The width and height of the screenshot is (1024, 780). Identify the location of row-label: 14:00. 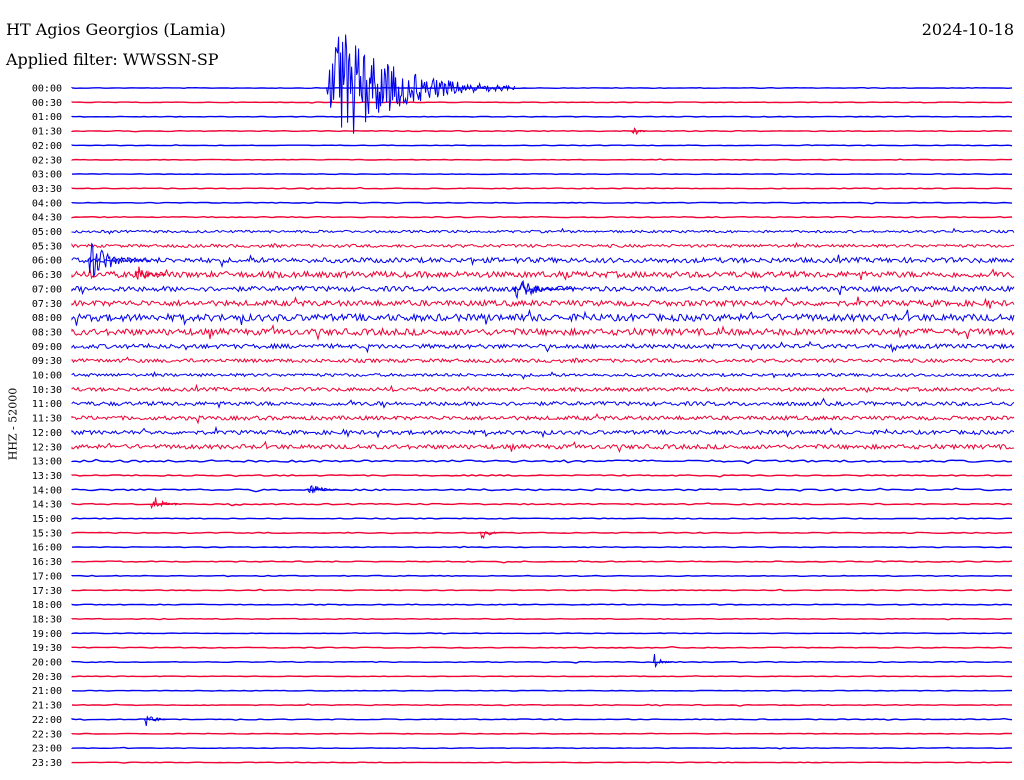
(47, 490).